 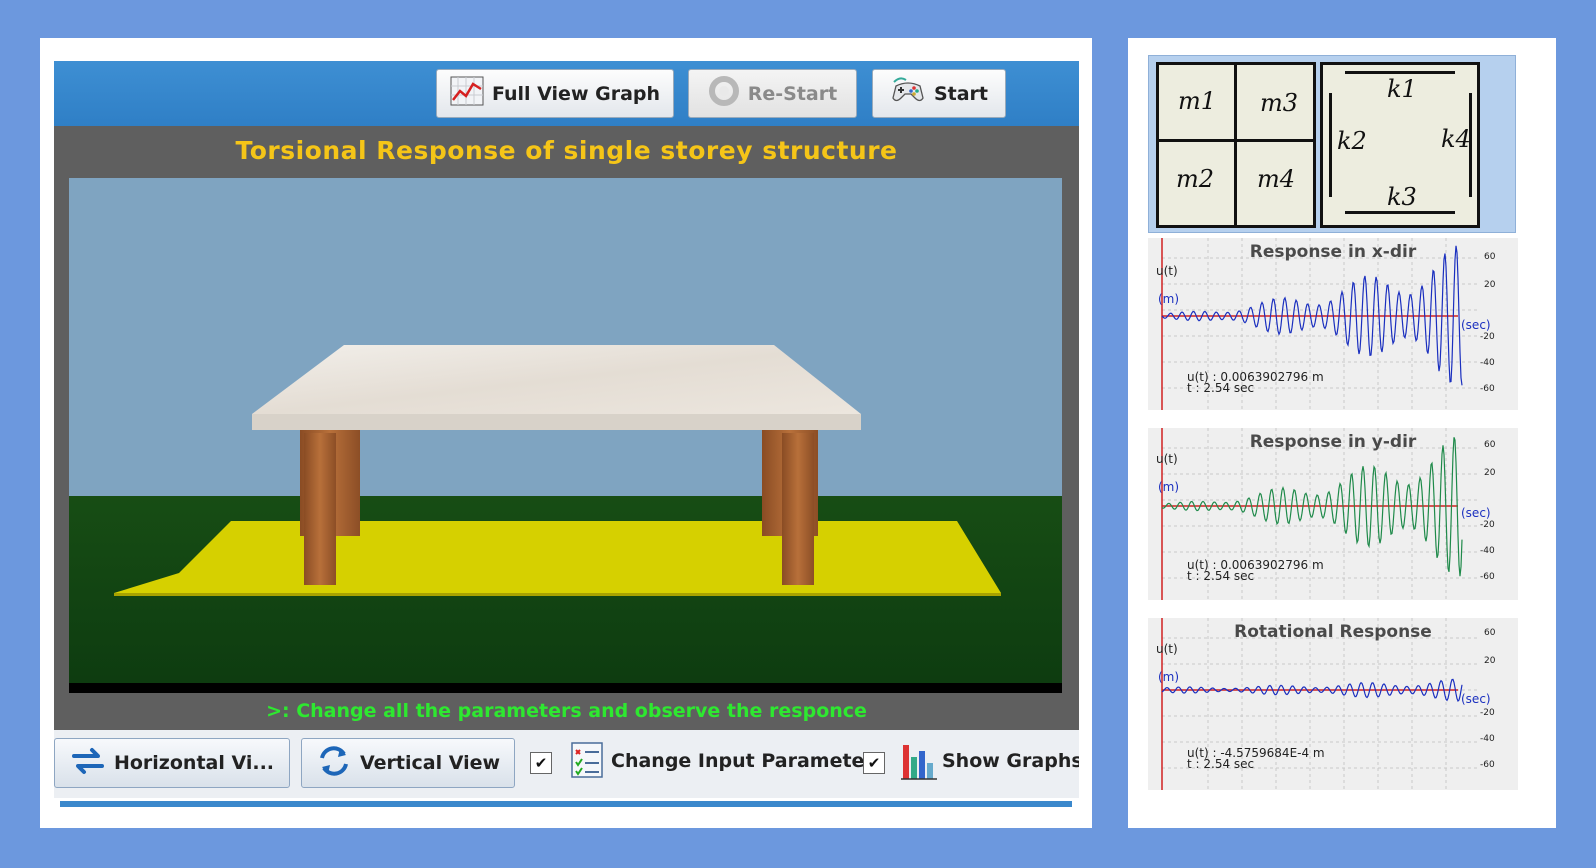 What do you see at coordinates (88, 763) in the screenshot?
I see `swap-arrows-icon` at bounding box center [88, 763].